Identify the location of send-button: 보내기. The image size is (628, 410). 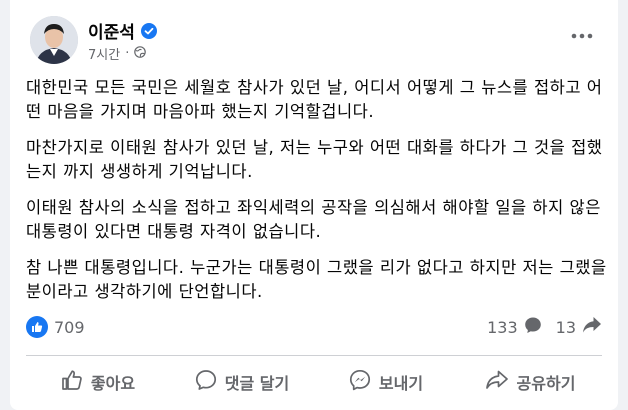
(386, 382).